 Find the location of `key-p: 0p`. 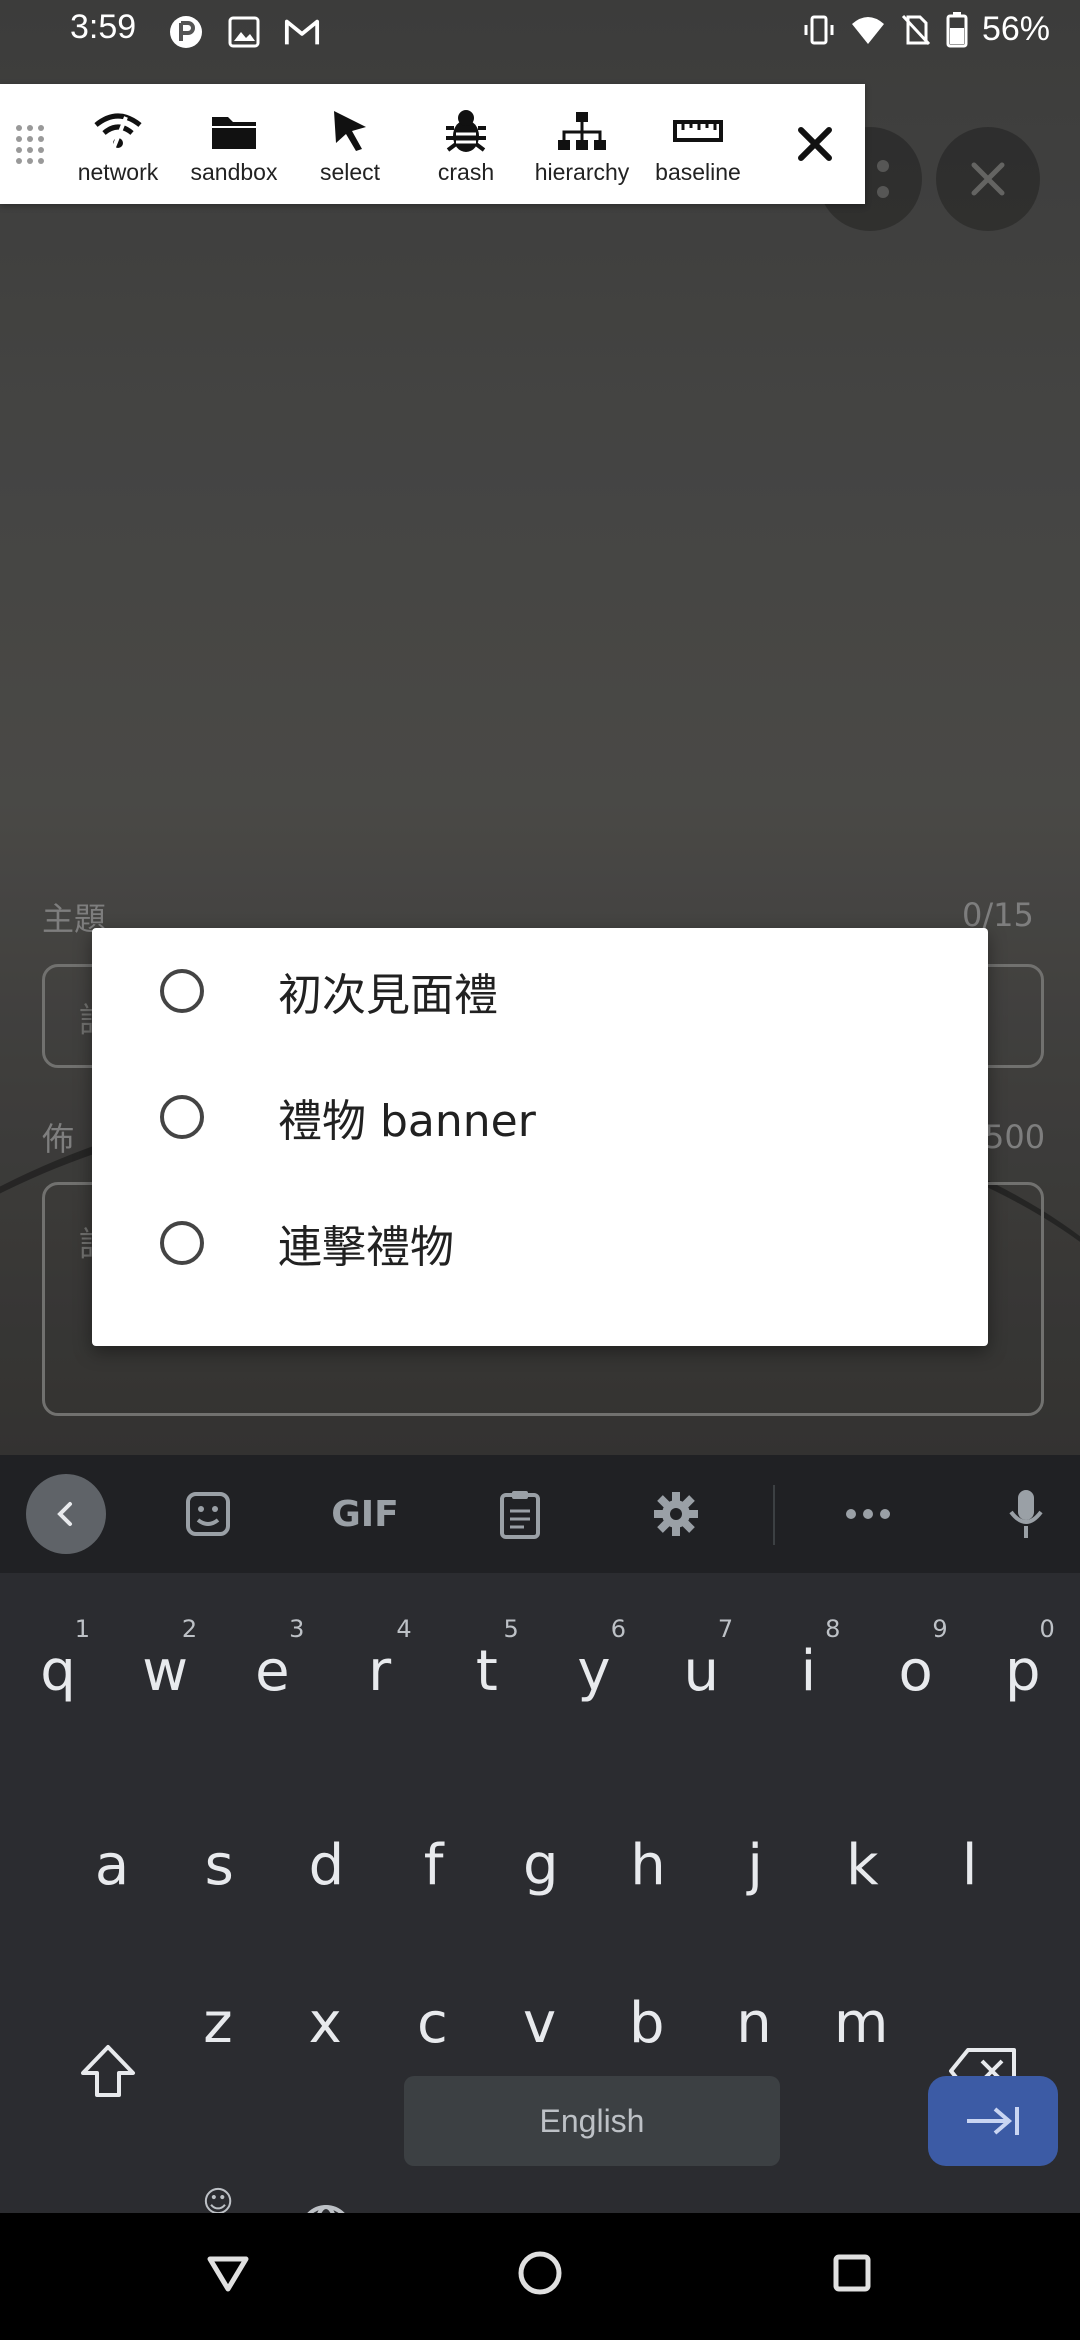

key-p: 0p is located at coordinates (1023, 1671).